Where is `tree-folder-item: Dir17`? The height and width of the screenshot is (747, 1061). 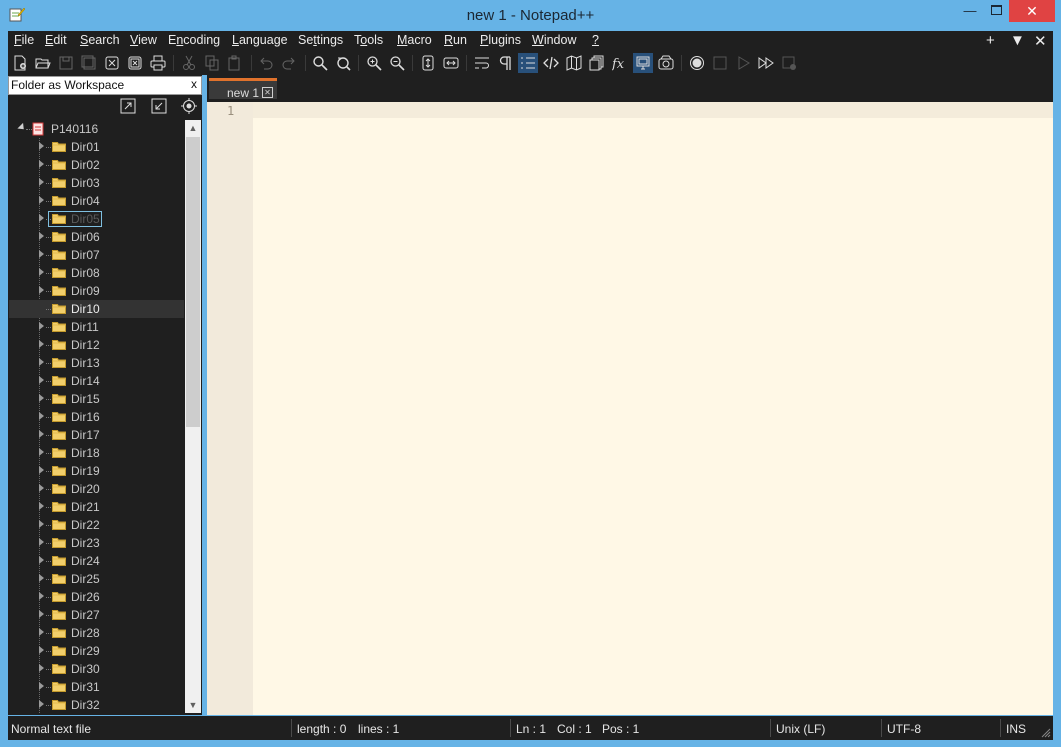 tree-folder-item: Dir17 is located at coordinates (96, 435).